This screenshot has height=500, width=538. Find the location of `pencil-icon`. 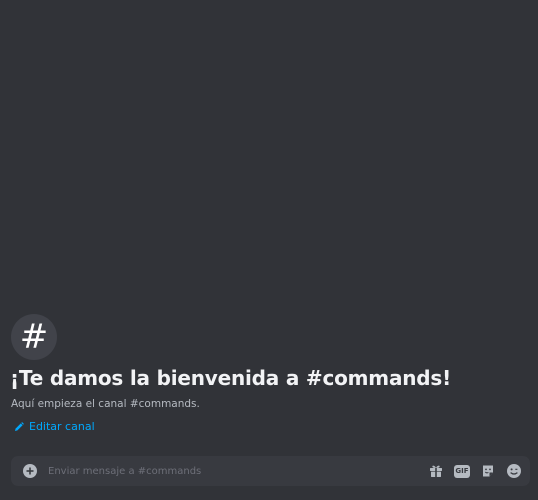

pencil-icon is located at coordinates (19, 426).